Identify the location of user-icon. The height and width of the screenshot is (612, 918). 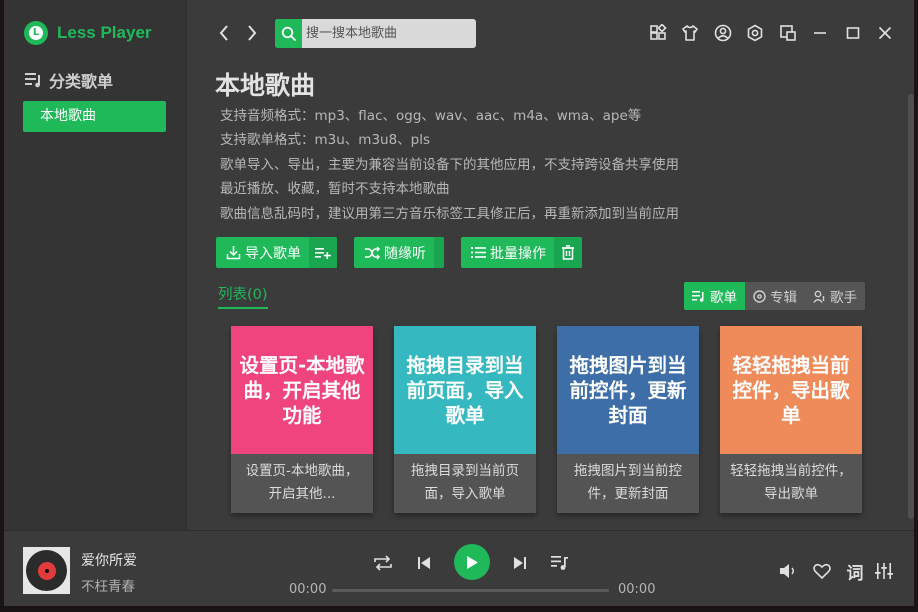
(722, 33).